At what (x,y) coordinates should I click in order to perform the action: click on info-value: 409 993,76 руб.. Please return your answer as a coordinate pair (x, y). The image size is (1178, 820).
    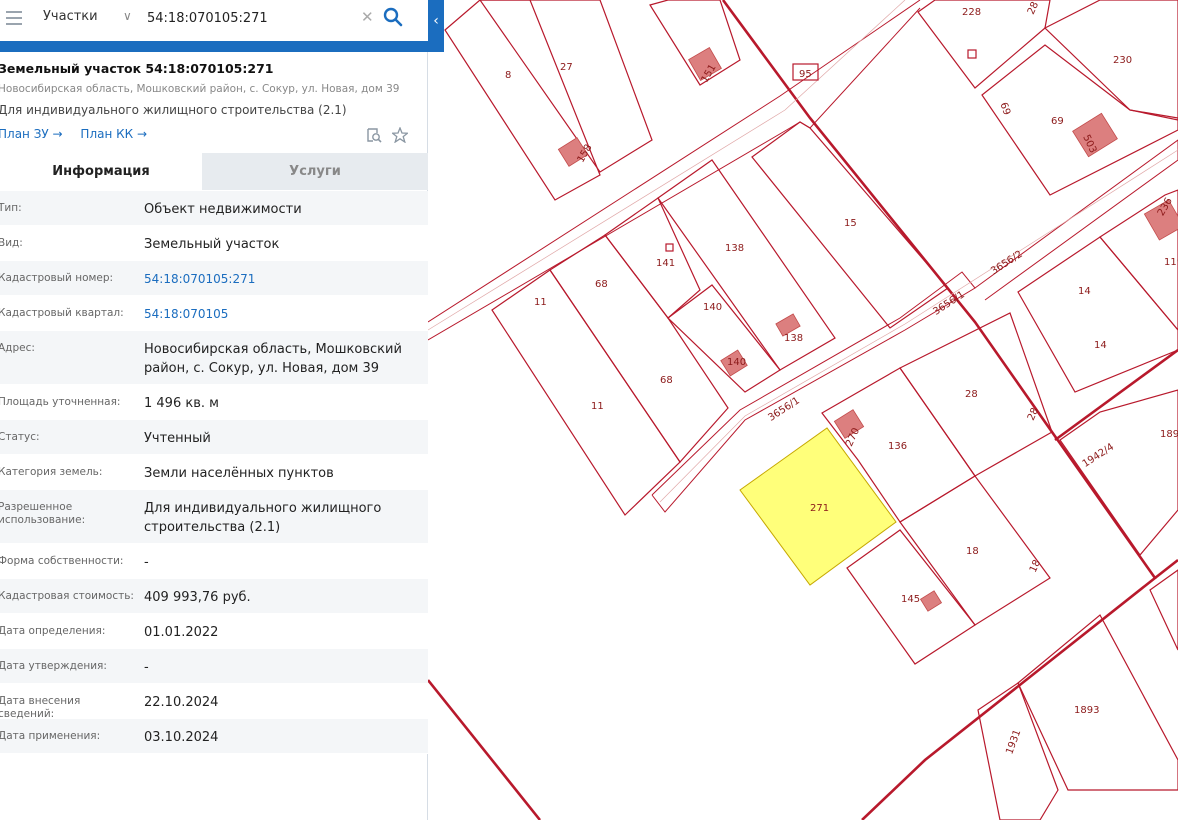
    Looking at the image, I should click on (197, 597).